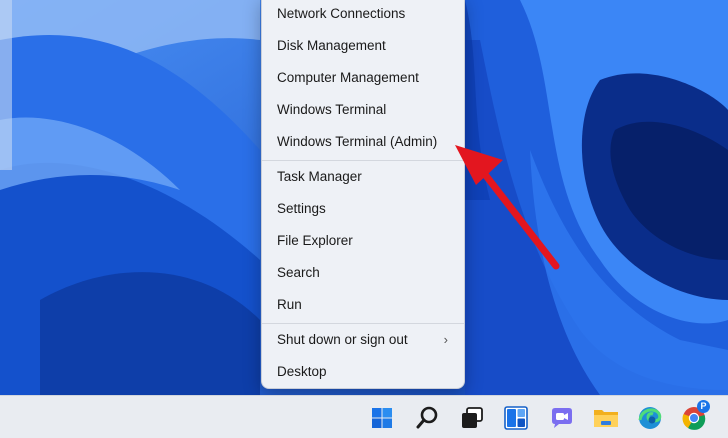 The width and height of the screenshot is (728, 438). Describe the element at coordinates (319, 176) in the screenshot. I see `menu-item-label: Task Manager` at that location.